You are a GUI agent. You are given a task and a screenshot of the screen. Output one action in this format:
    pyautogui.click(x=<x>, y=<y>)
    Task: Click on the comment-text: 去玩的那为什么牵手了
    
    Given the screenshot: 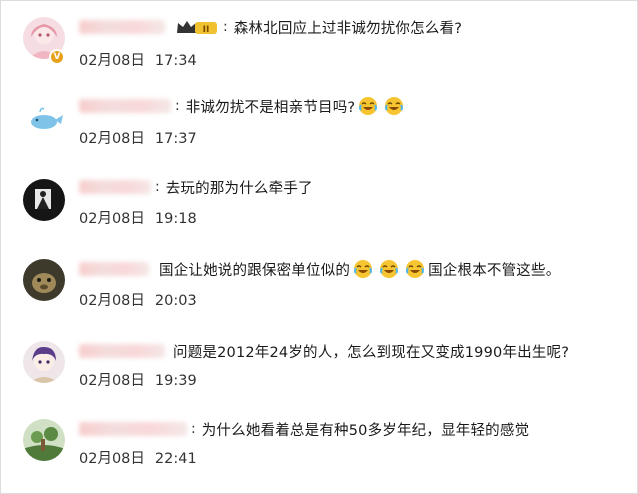 What is the action you would take?
    pyautogui.click(x=239, y=188)
    